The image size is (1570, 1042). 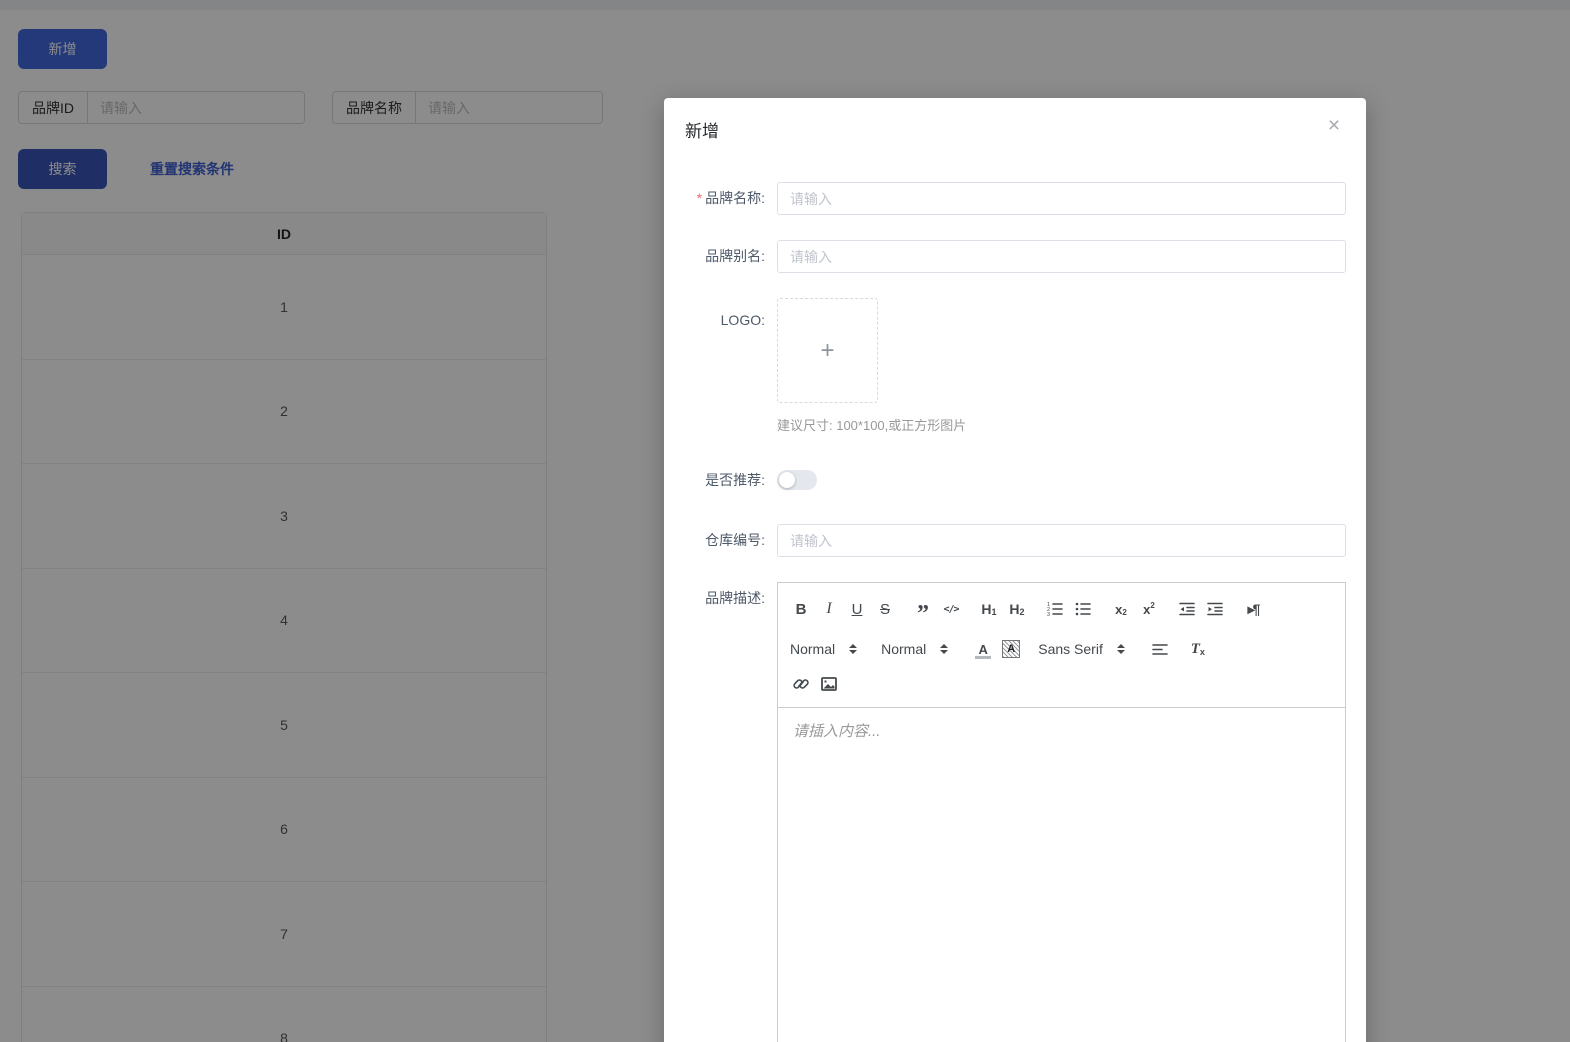 I want to click on modal-header: 新增 ×, so click(x=1015, y=120).